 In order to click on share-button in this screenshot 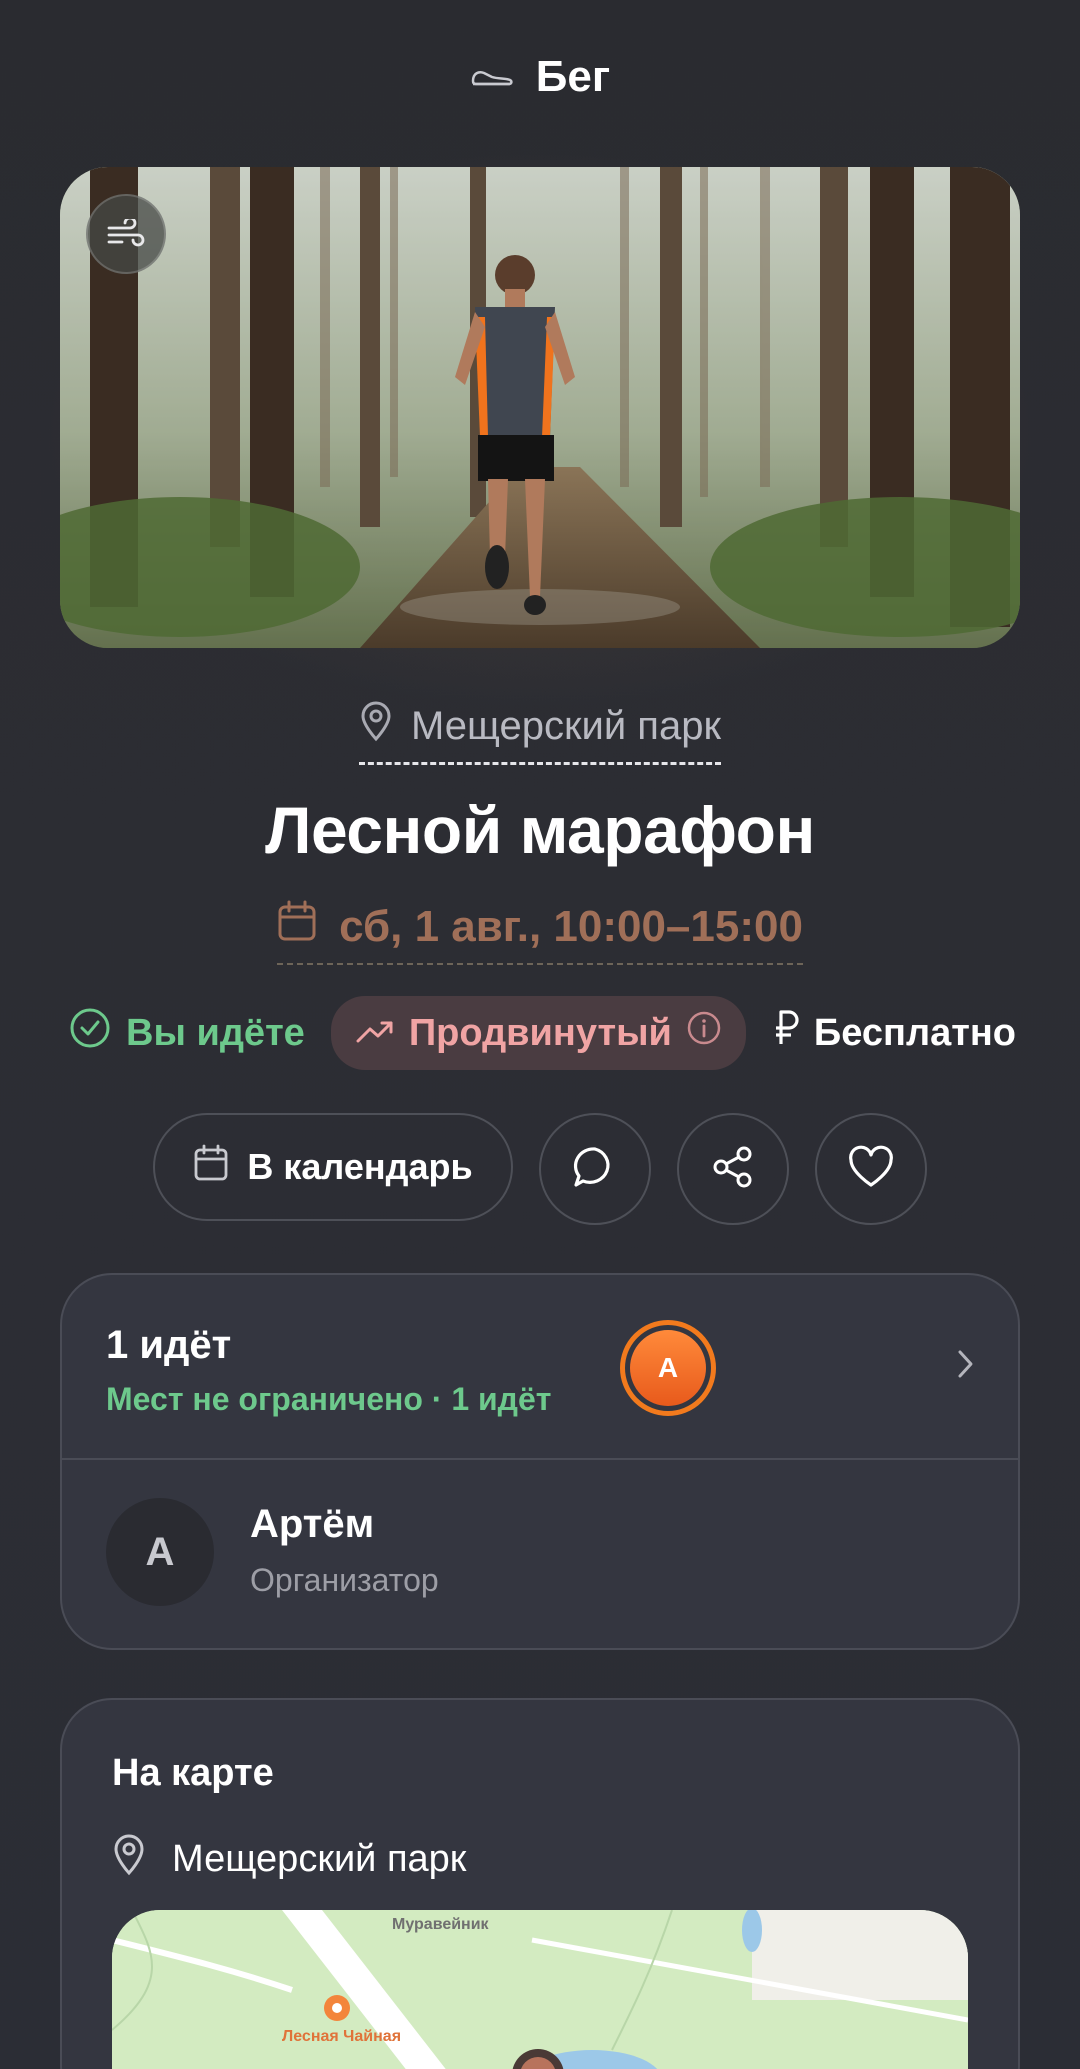, I will do `click(732, 1169)`.